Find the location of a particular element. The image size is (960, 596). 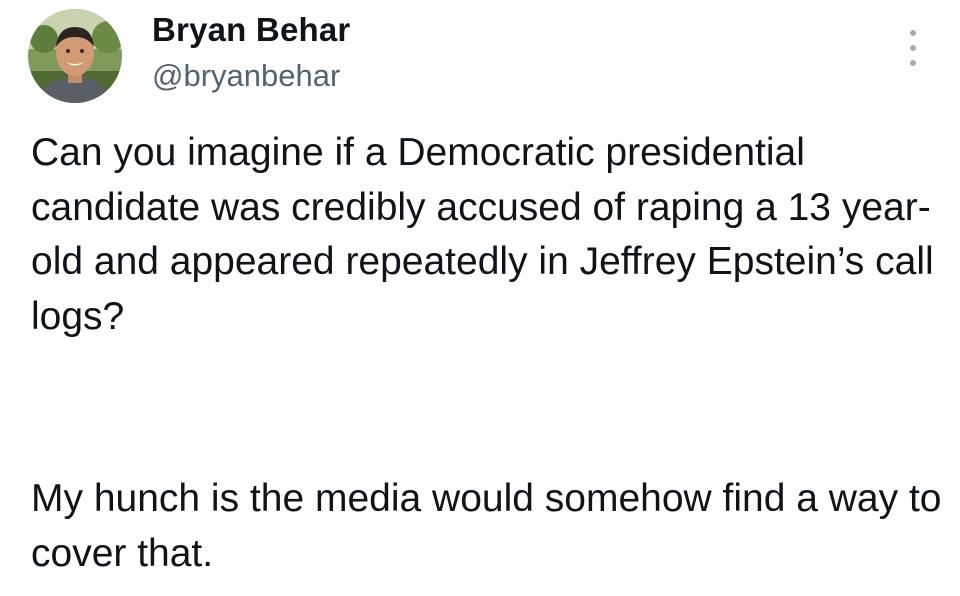

profile-photo-icon is located at coordinates (75, 56).